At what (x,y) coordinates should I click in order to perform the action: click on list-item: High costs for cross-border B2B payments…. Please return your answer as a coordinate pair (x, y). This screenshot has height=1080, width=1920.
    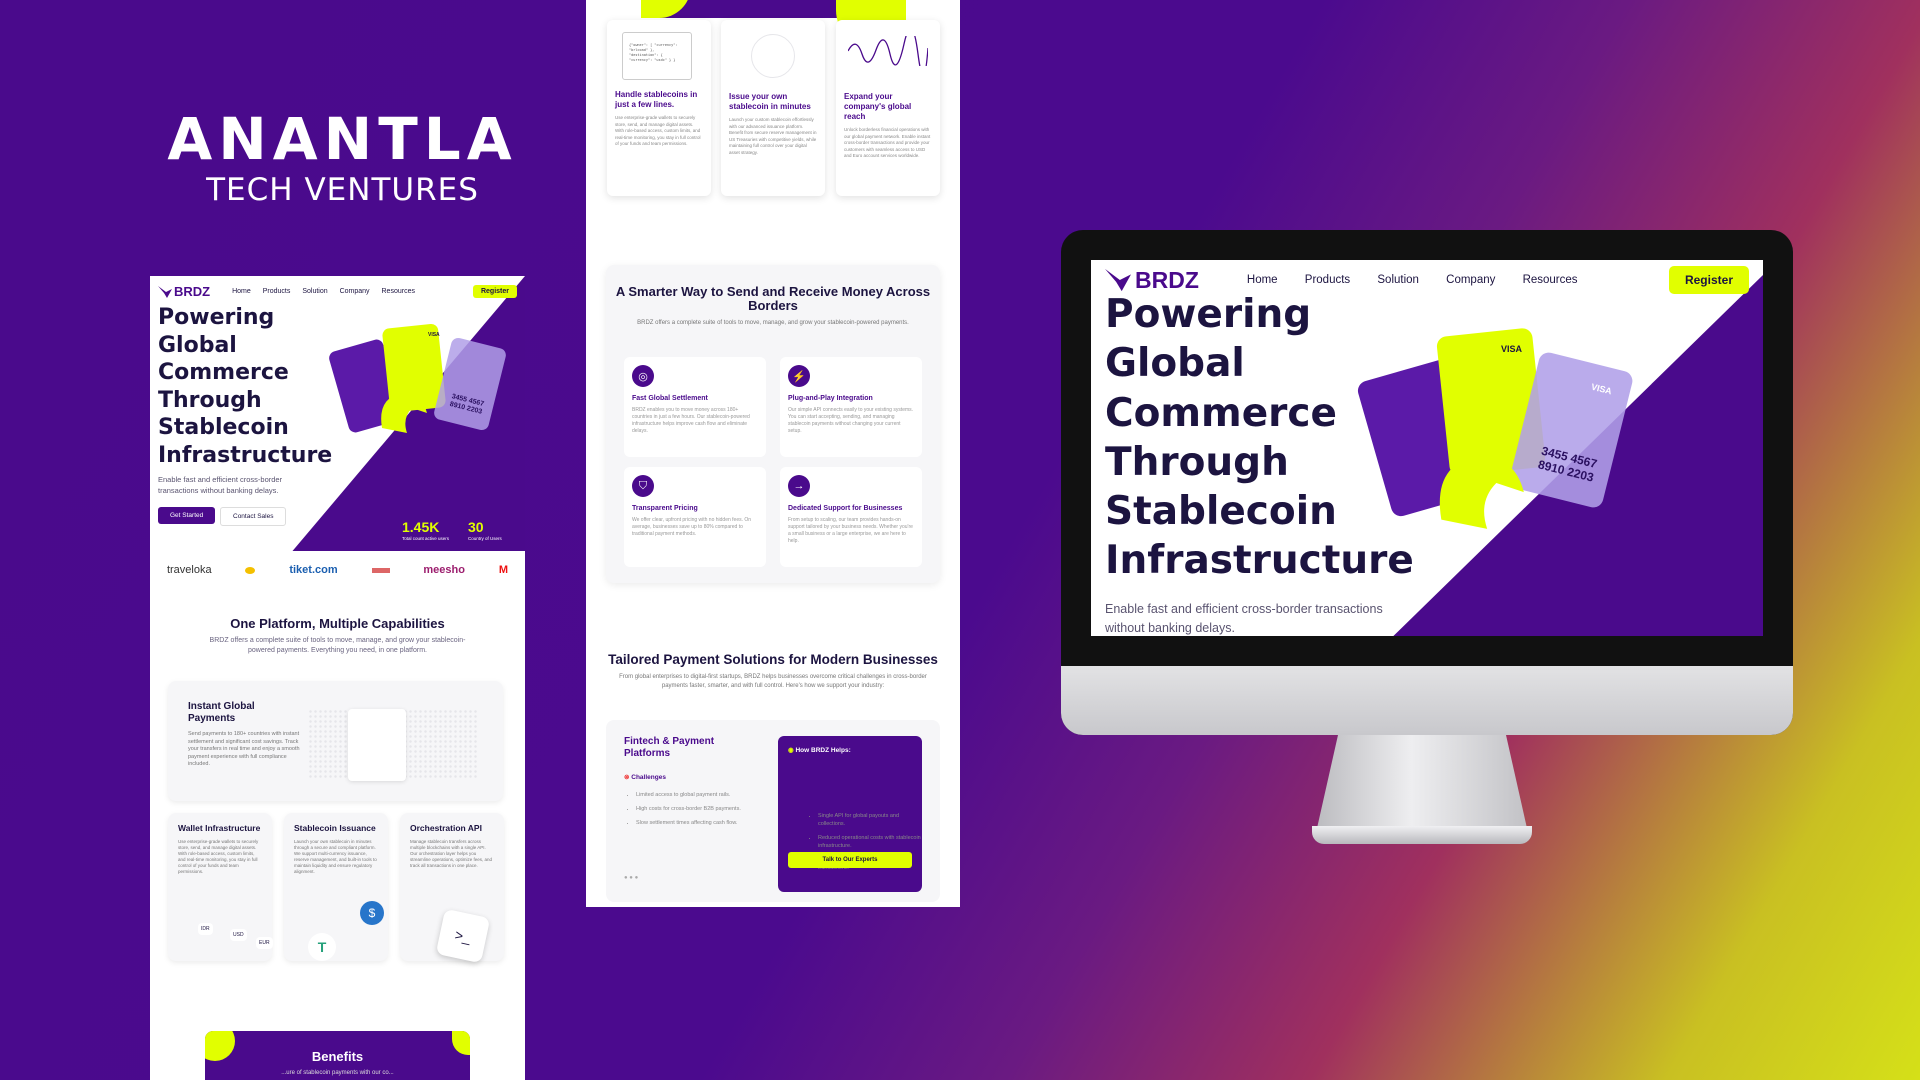
    Looking at the image, I should click on (688, 809).